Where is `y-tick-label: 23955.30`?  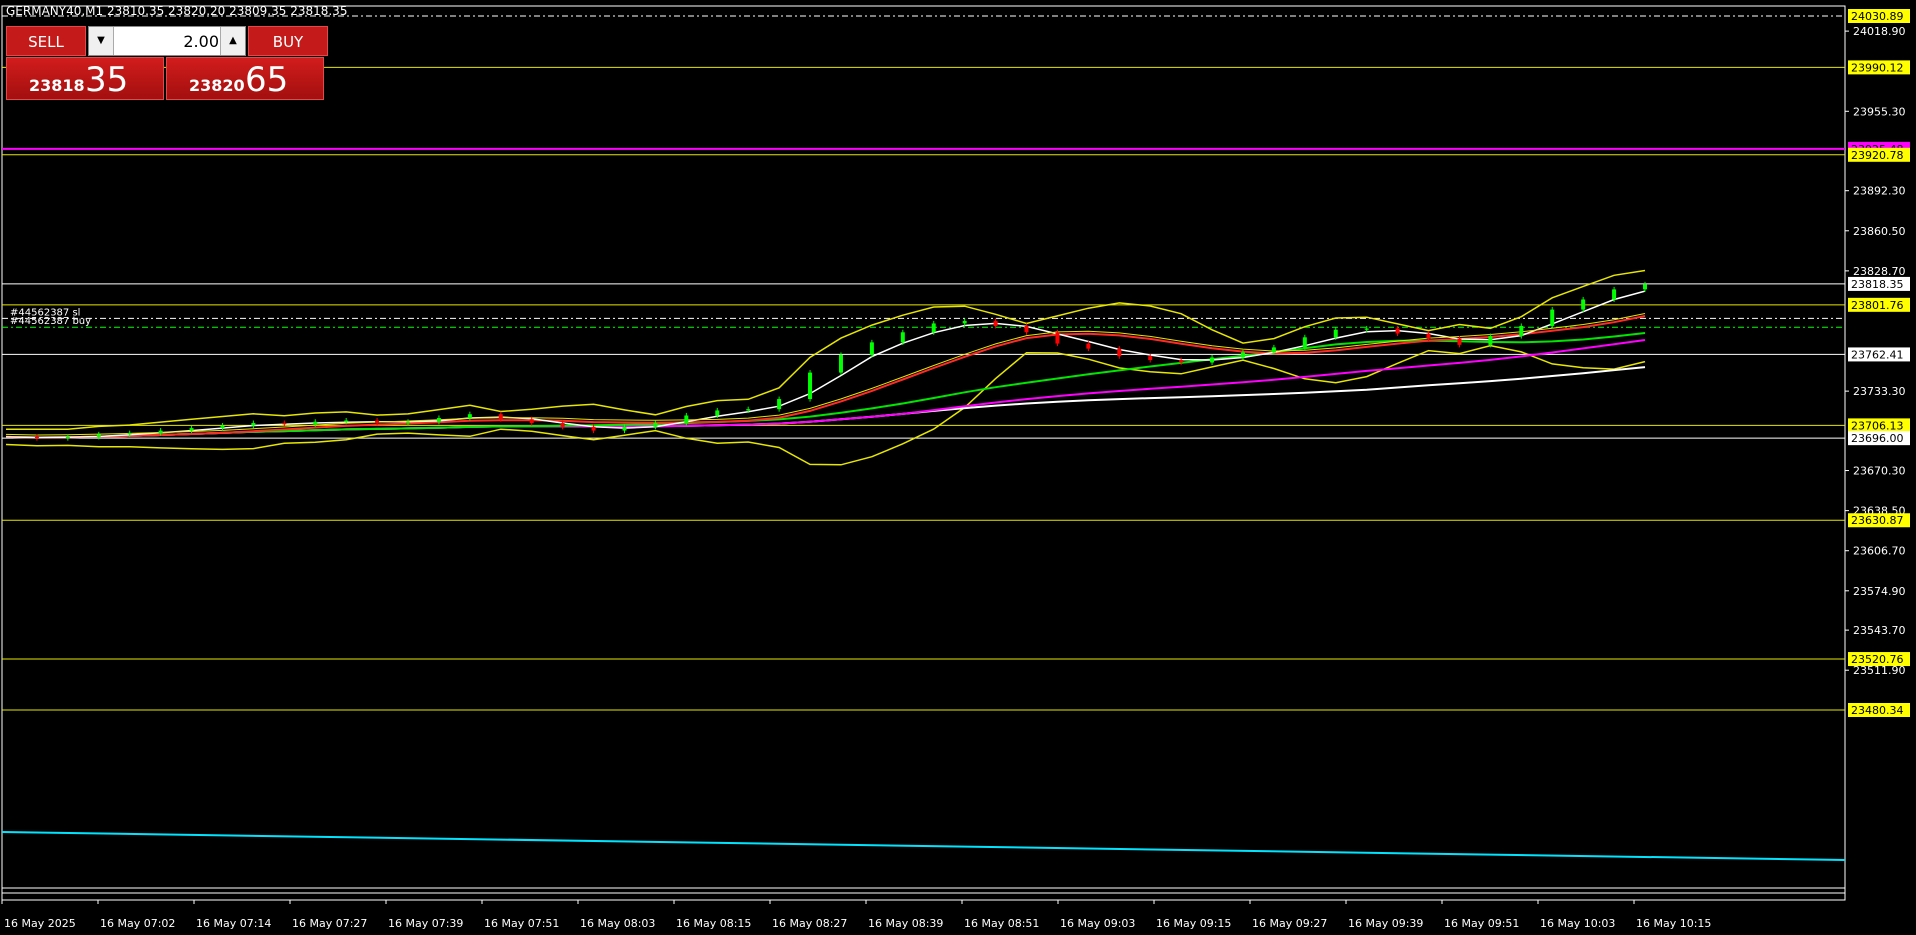 y-tick-label: 23955.30 is located at coordinates (1879, 111).